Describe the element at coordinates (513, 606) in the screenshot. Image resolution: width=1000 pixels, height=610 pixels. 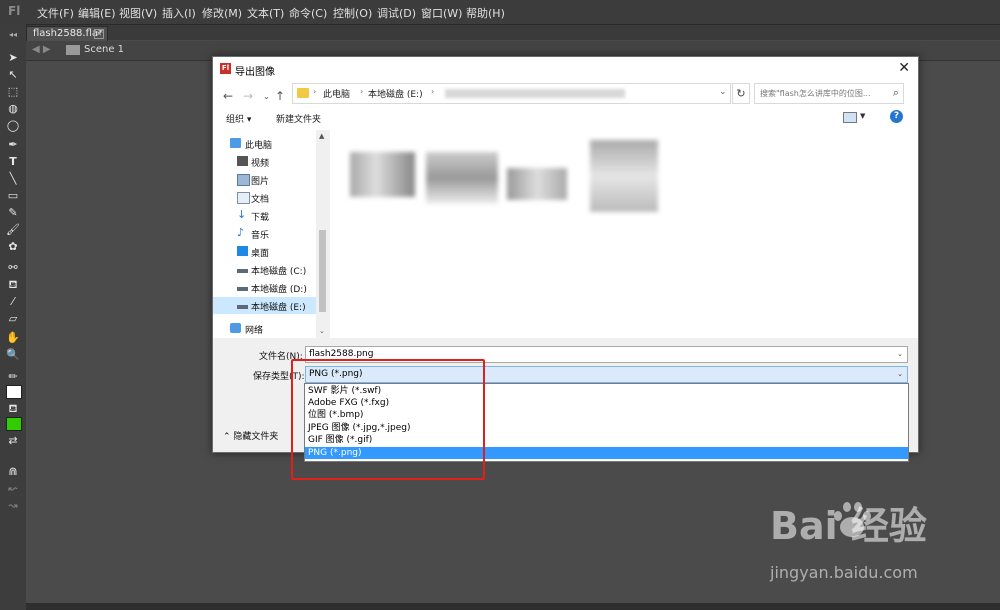
I see `horizontal-scrollbar` at that location.